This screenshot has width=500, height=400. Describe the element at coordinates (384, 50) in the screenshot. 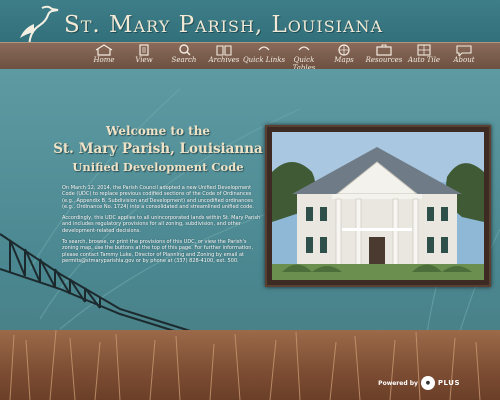

I see `briefcase-icon` at that location.